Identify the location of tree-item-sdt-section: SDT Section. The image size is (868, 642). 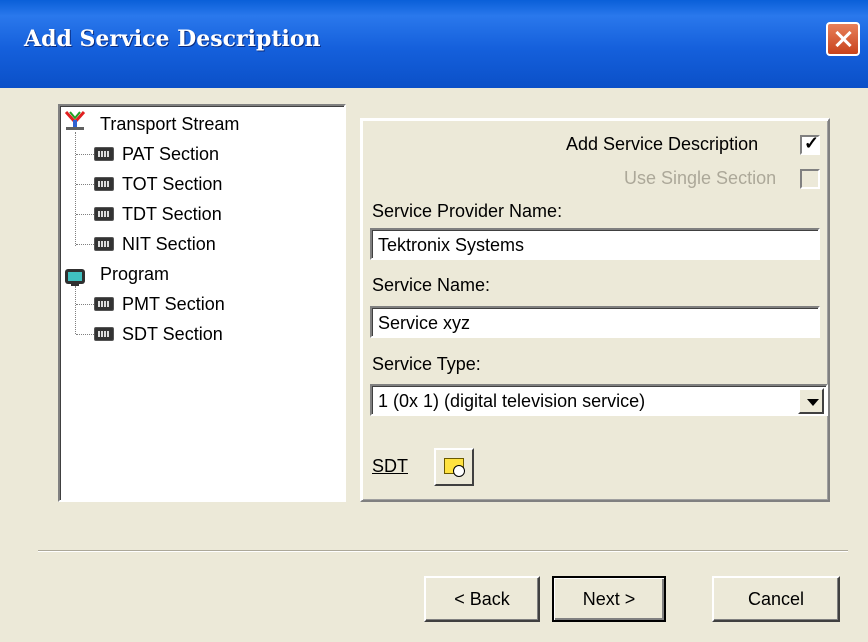
(172, 334).